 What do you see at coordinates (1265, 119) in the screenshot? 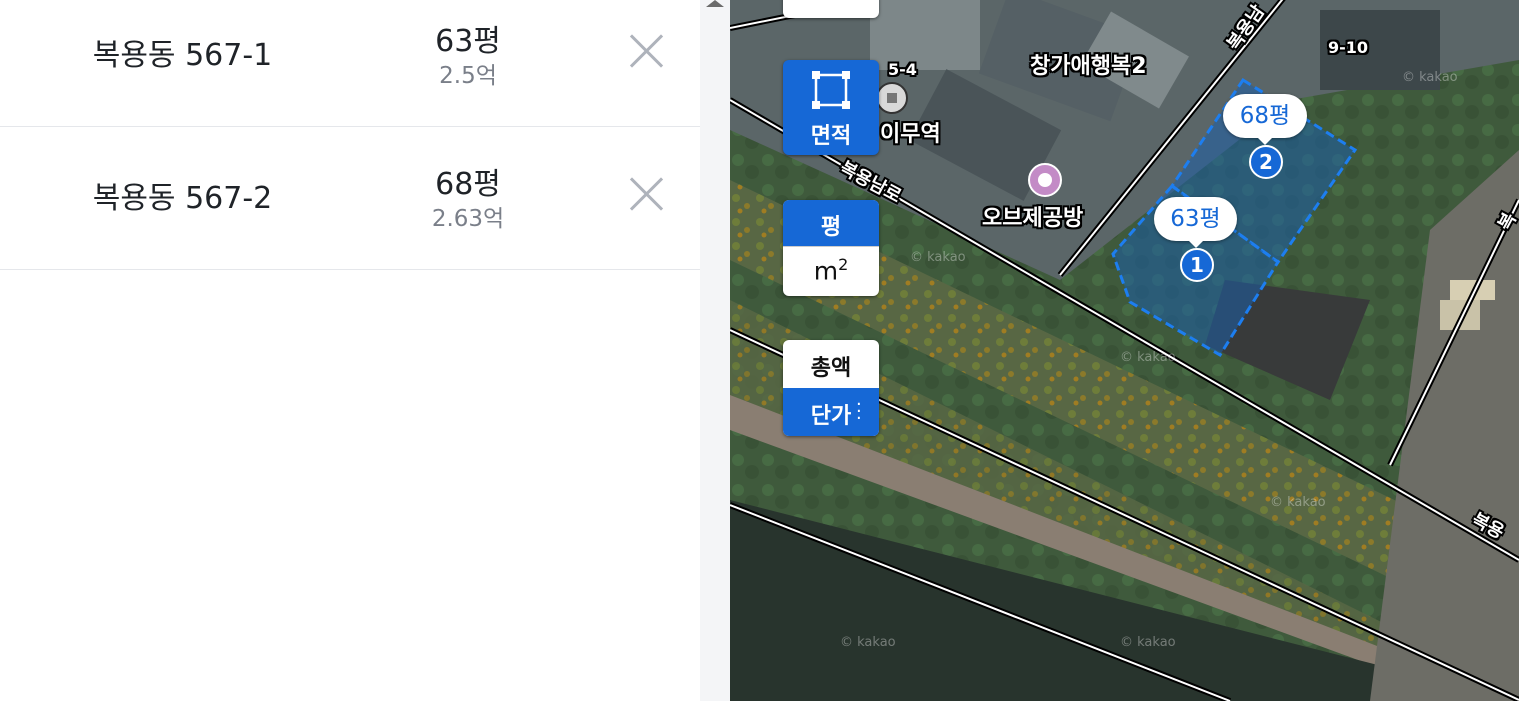
I see `parcel-area-bubble: 68평` at bounding box center [1265, 119].